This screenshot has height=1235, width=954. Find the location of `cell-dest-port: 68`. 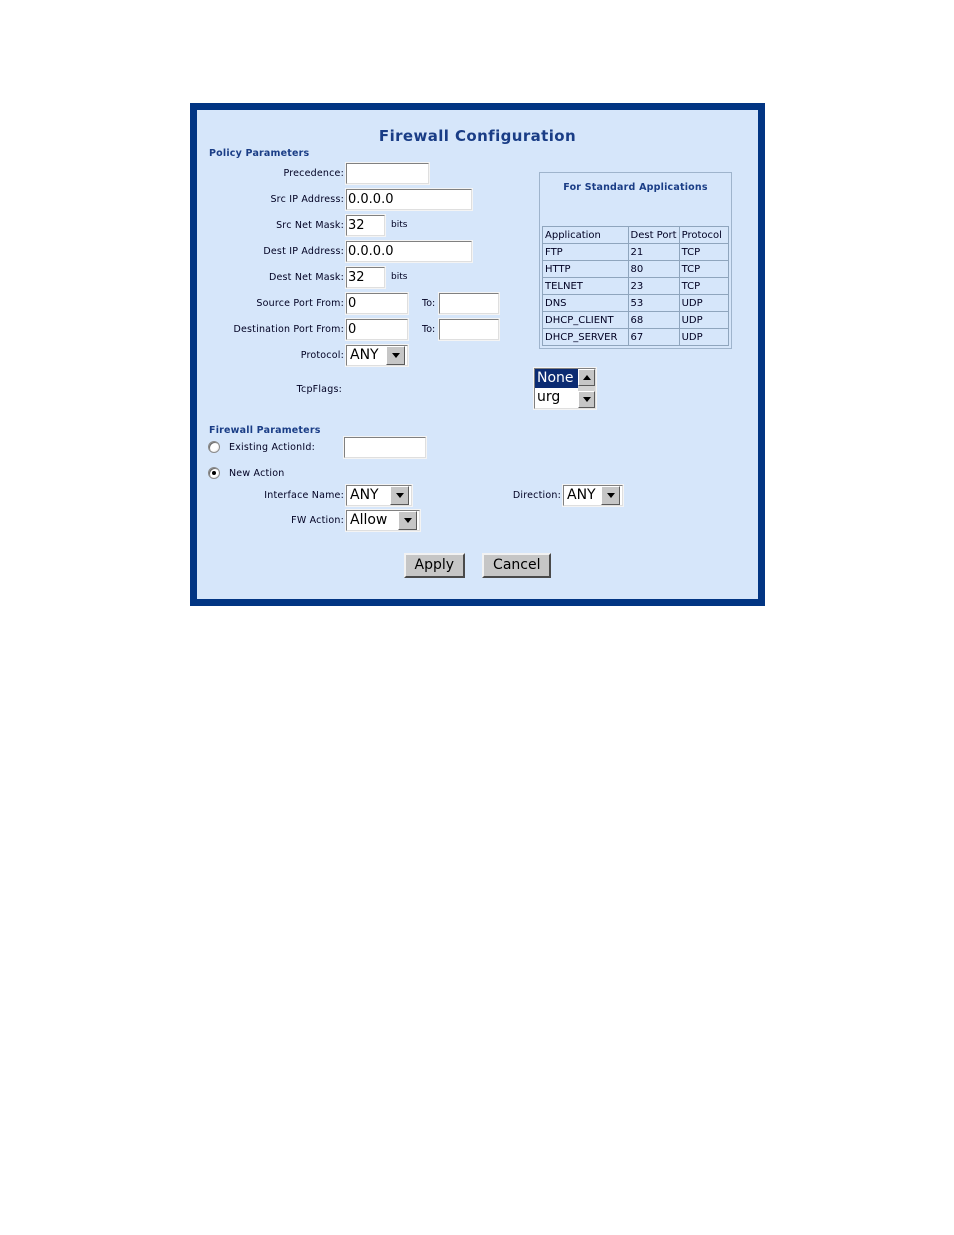

cell-dest-port: 68 is located at coordinates (653, 320).